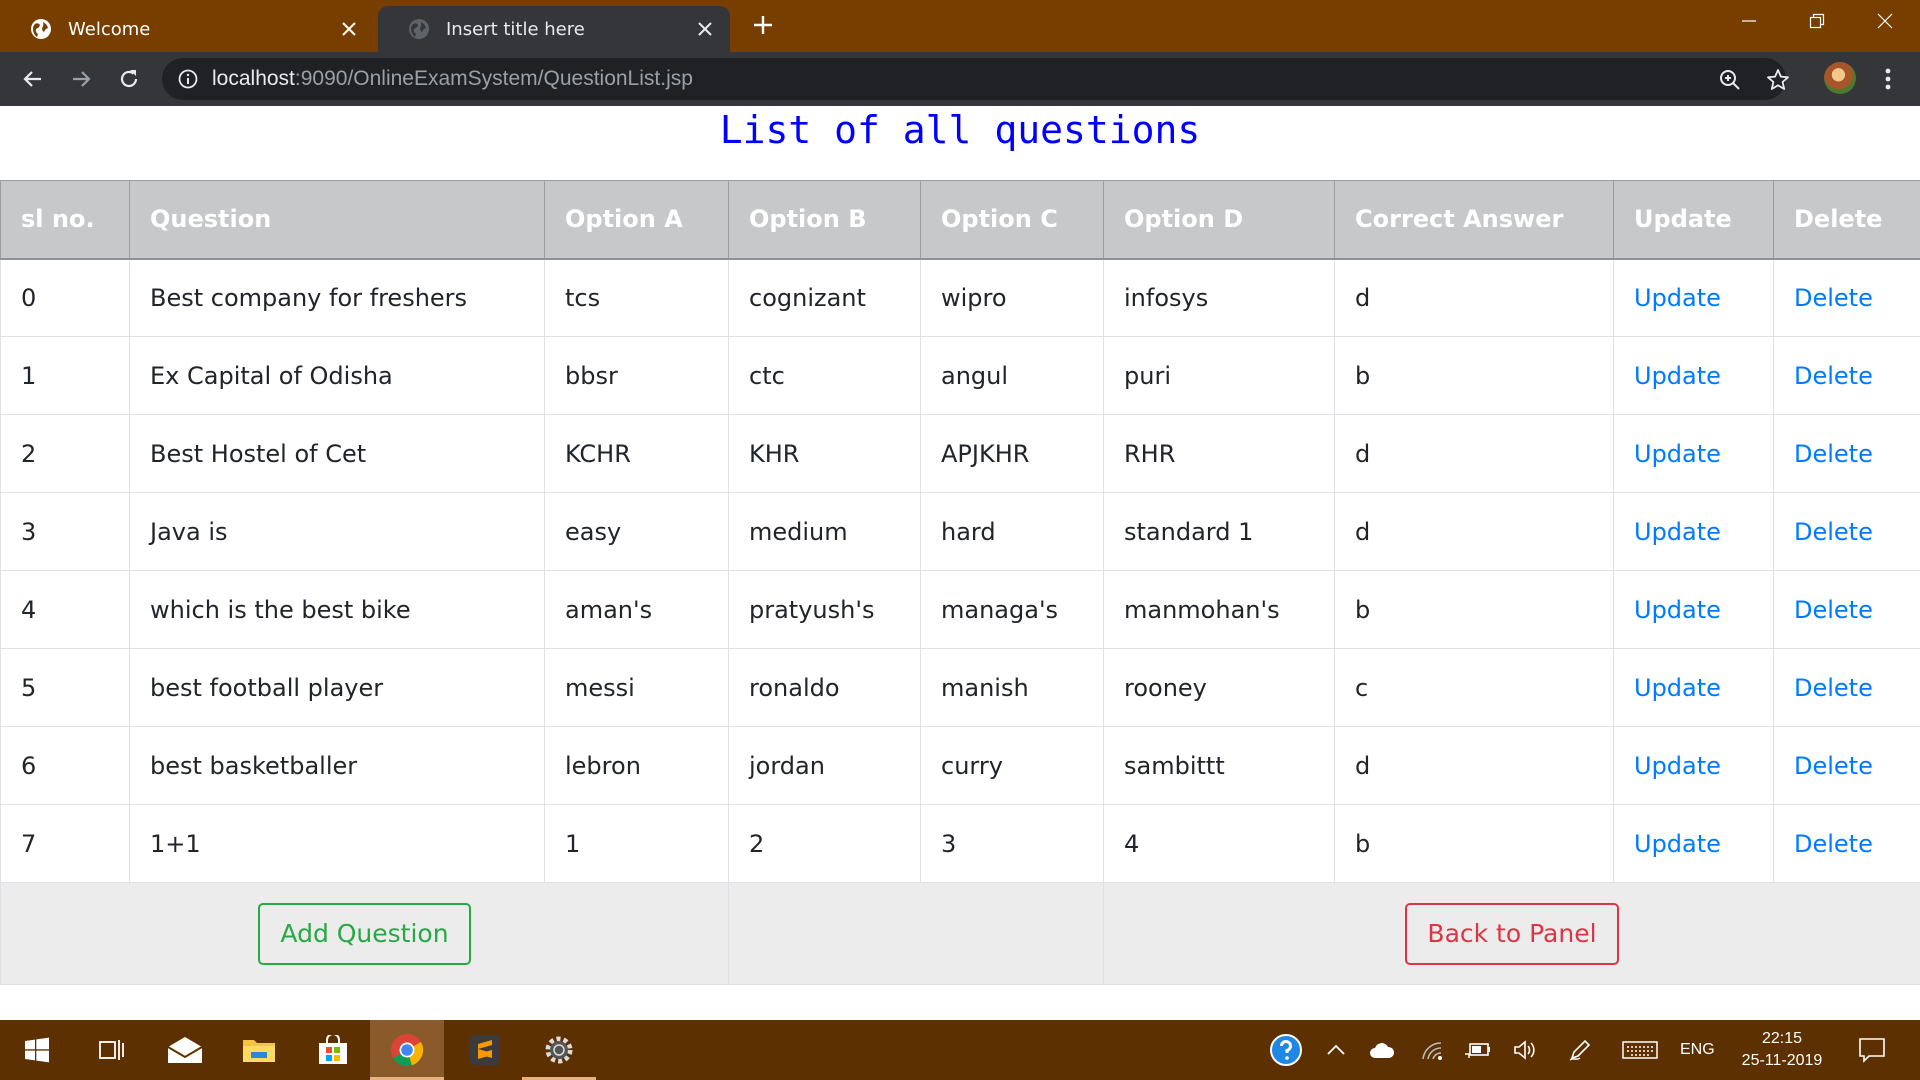  What do you see at coordinates (1382, 1050) in the screenshot?
I see `cloud-icon` at bounding box center [1382, 1050].